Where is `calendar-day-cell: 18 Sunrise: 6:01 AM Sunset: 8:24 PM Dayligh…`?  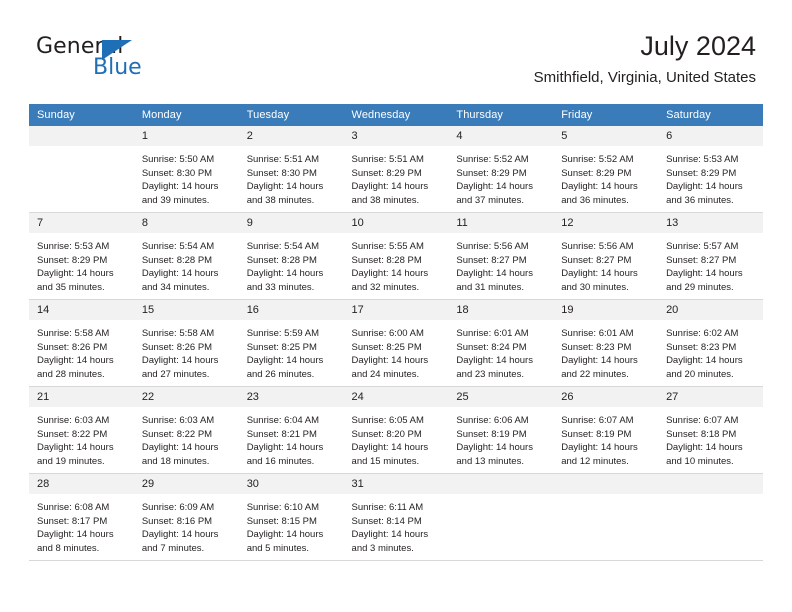 calendar-day-cell: 18 Sunrise: 6:01 AM Sunset: 8:24 PM Dayligh… is located at coordinates (501, 343).